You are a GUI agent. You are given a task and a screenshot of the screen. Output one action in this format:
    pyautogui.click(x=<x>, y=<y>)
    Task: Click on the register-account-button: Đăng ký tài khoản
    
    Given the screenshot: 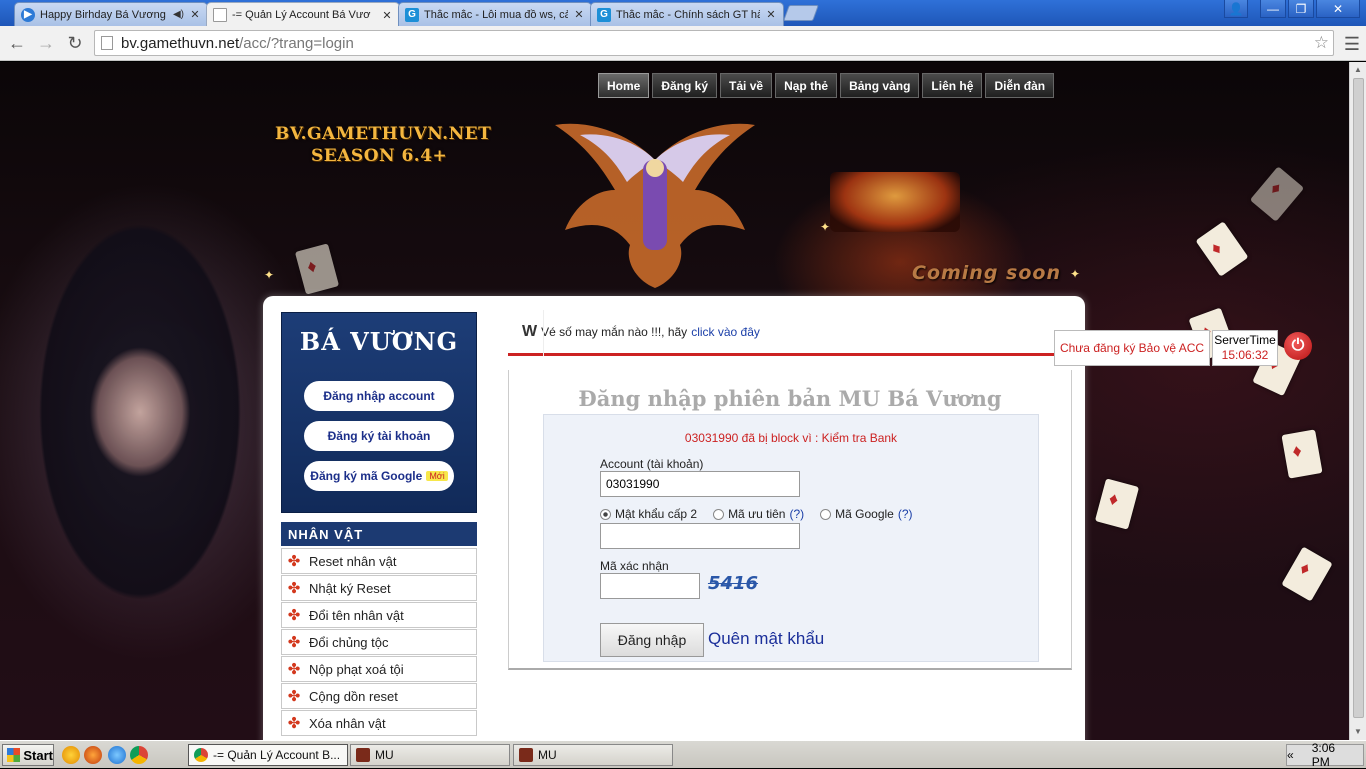 What is the action you would take?
    pyautogui.click(x=379, y=436)
    